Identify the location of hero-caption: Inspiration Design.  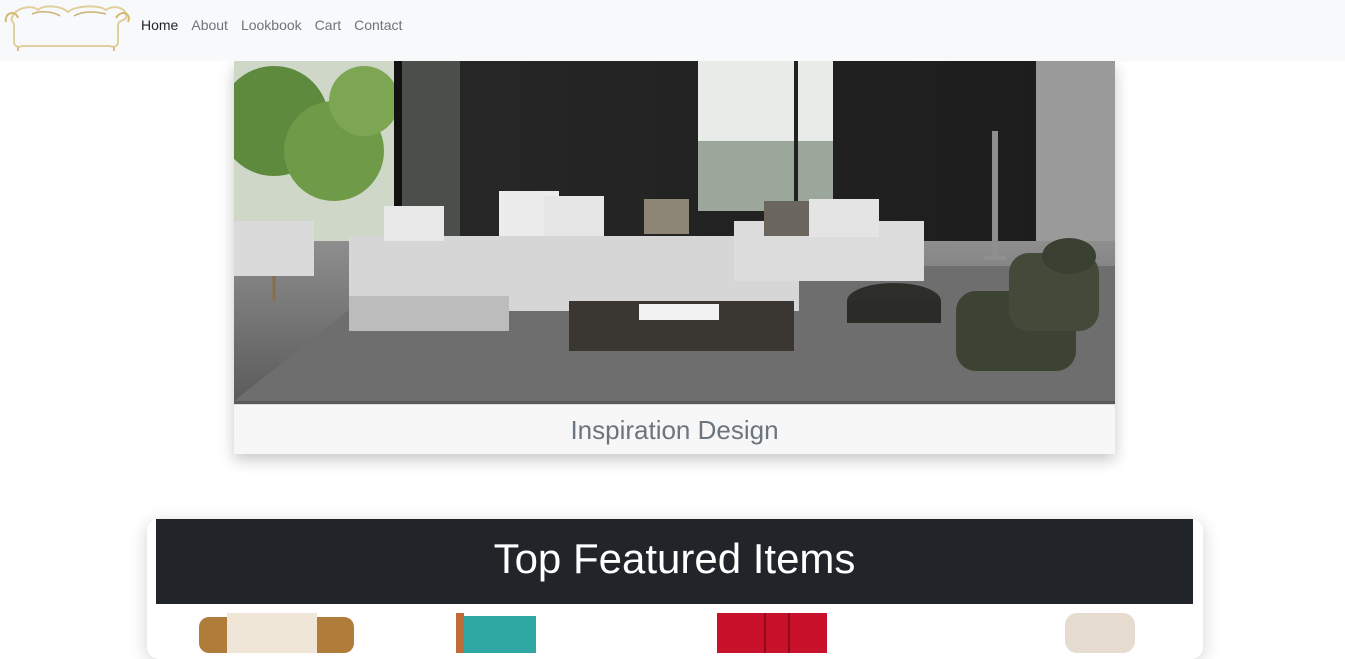
(674, 429).